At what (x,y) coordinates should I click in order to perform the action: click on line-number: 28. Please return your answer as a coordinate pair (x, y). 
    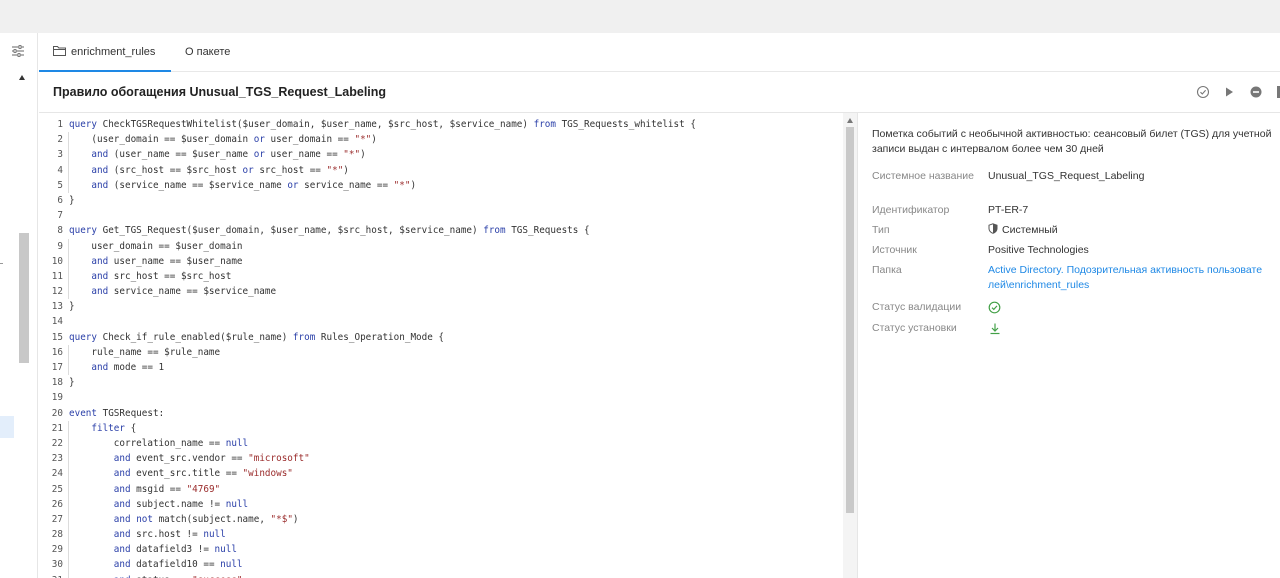
    Looking at the image, I should click on (57, 535).